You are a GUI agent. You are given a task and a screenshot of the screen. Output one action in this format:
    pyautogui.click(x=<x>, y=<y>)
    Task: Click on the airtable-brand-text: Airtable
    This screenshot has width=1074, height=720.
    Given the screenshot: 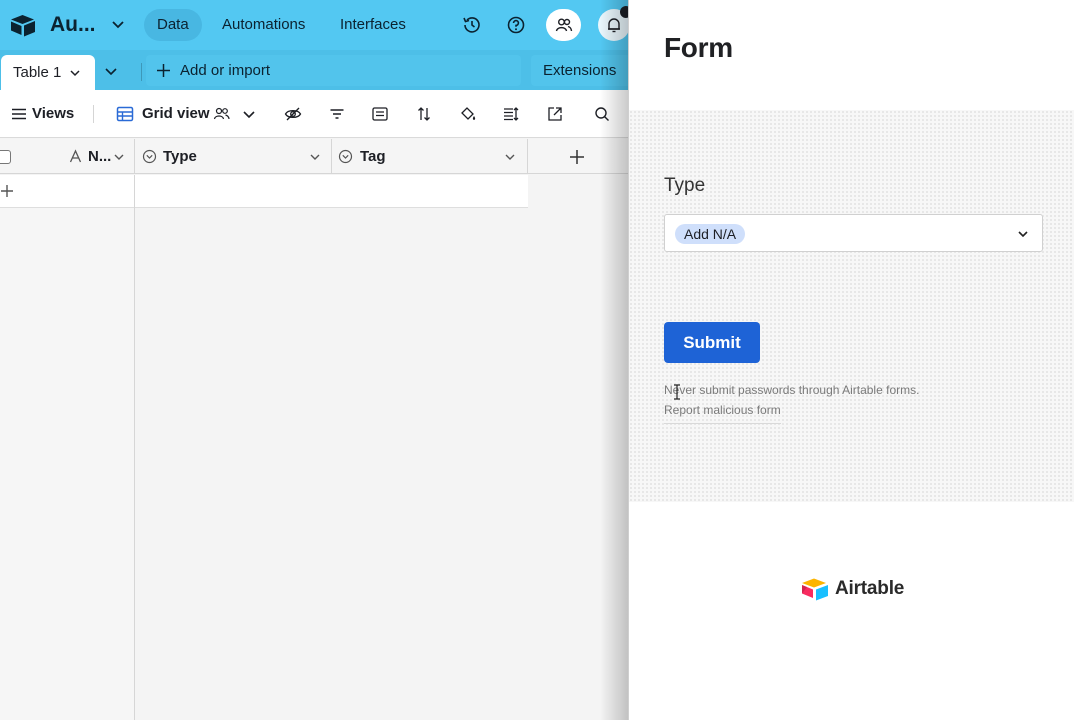 What is the action you would take?
    pyautogui.click(x=870, y=588)
    